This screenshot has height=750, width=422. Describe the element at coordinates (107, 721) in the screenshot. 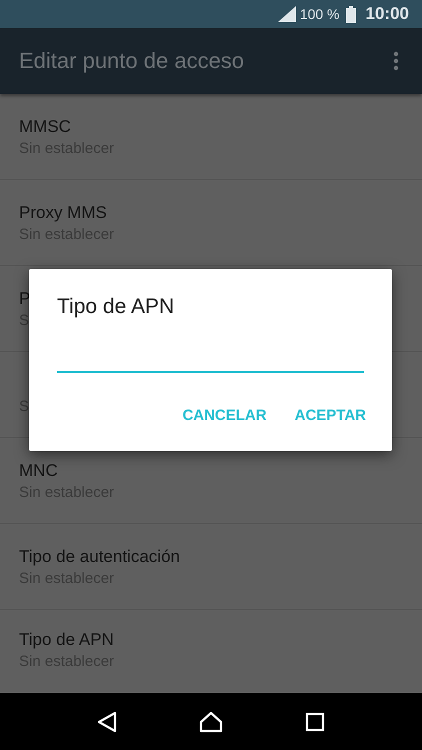

I see `back-icon` at that location.